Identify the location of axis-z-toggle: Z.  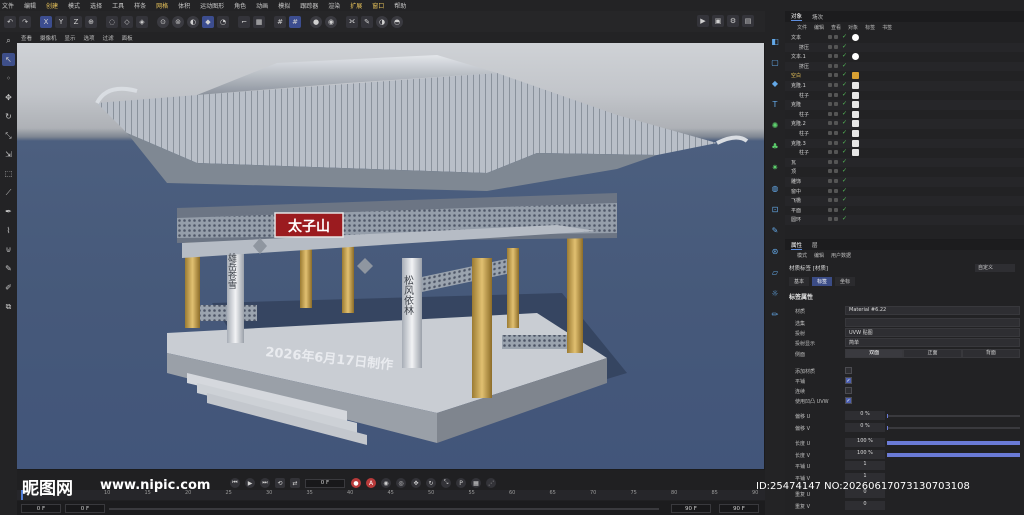
(76, 21).